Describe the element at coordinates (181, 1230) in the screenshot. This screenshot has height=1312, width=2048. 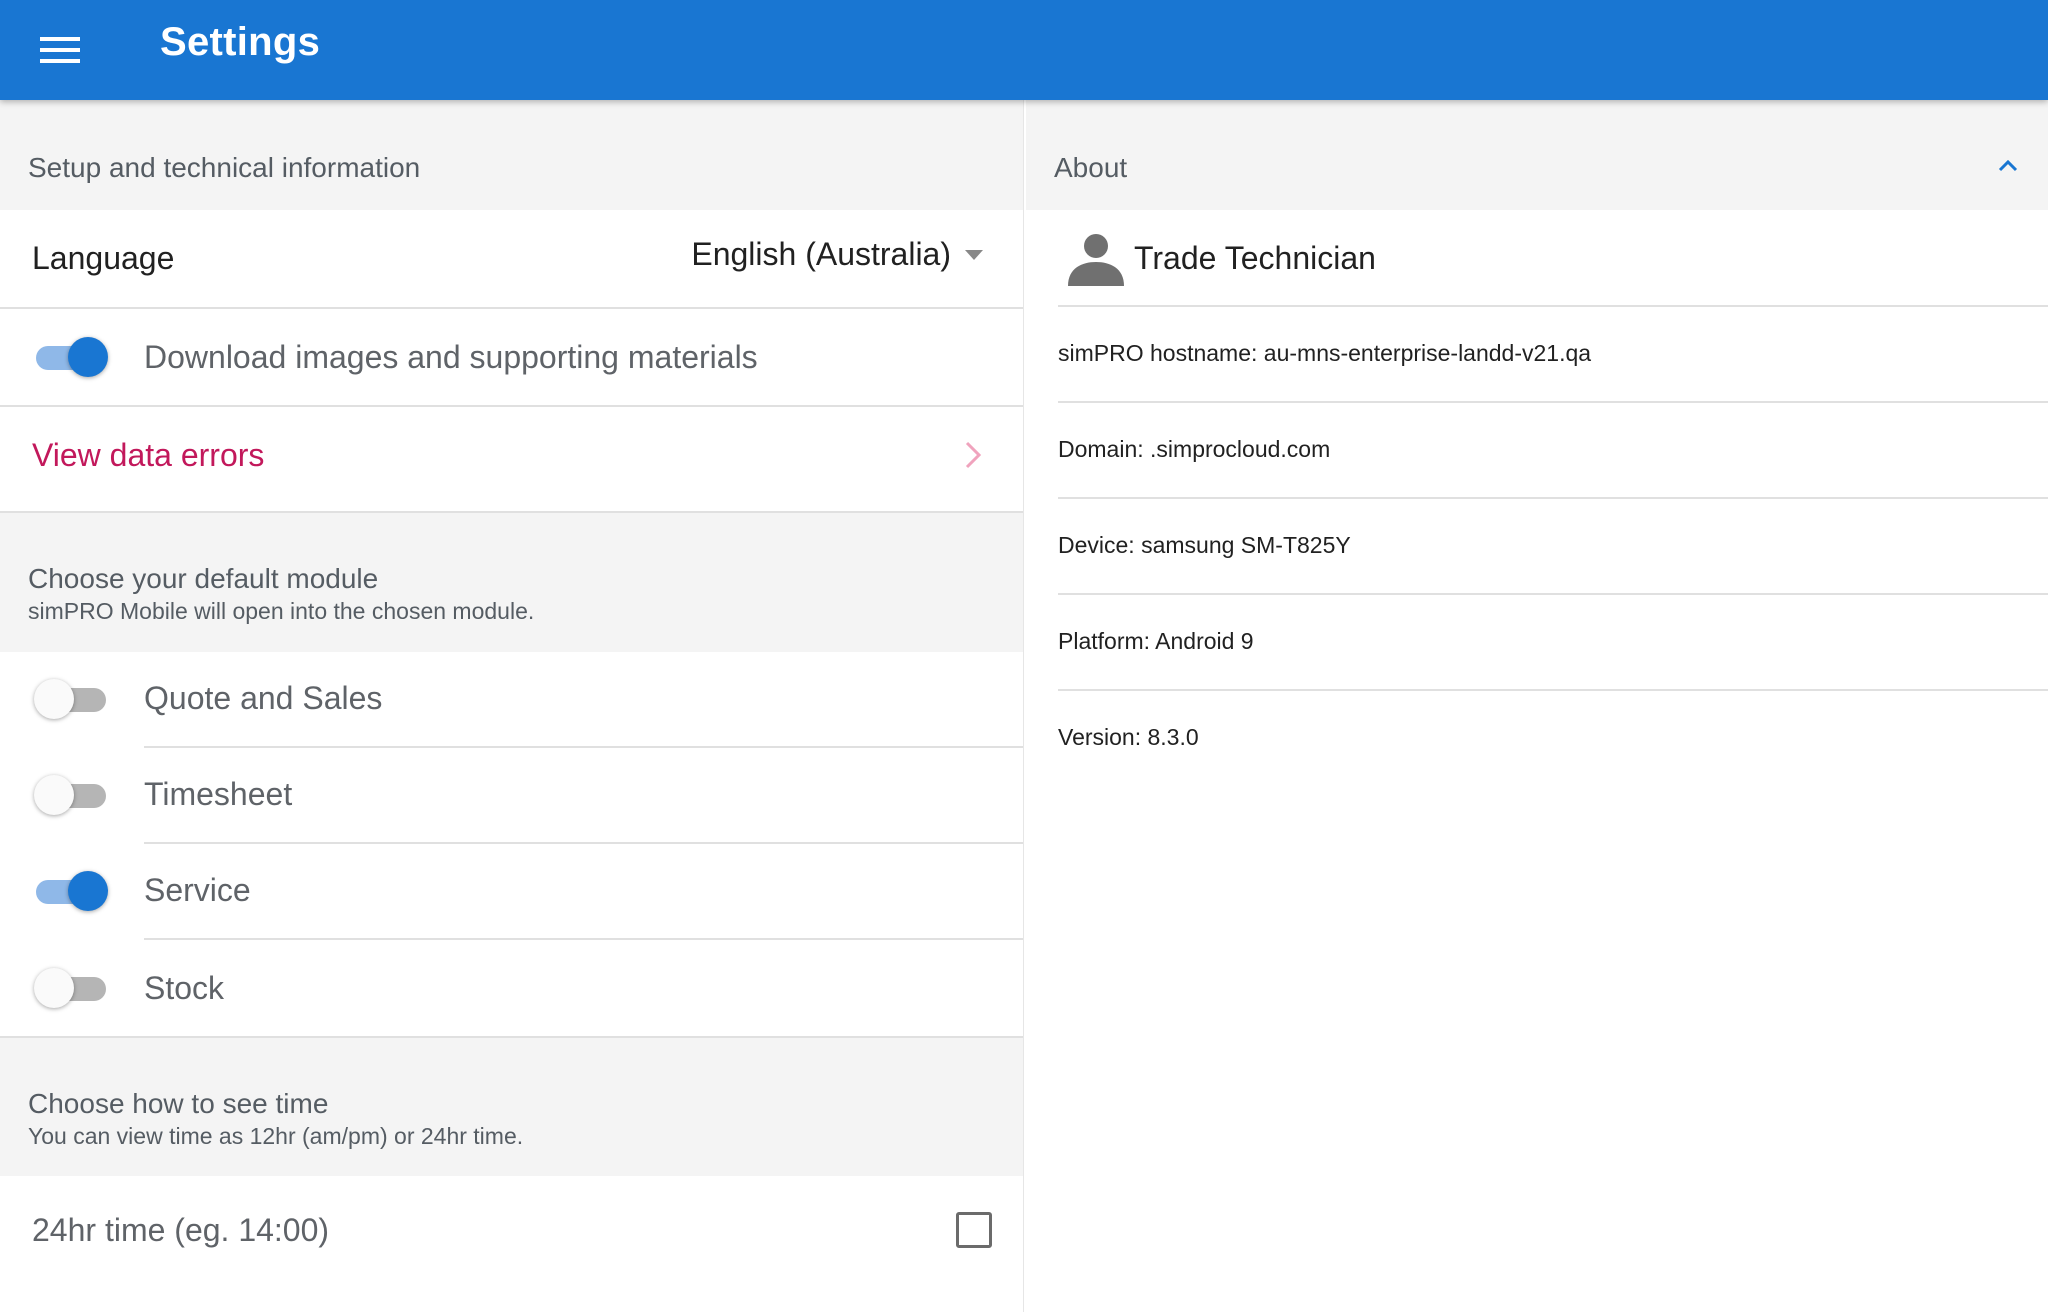
I see `24hr-time-label: 24hr time (eg. 14:00)` at that location.